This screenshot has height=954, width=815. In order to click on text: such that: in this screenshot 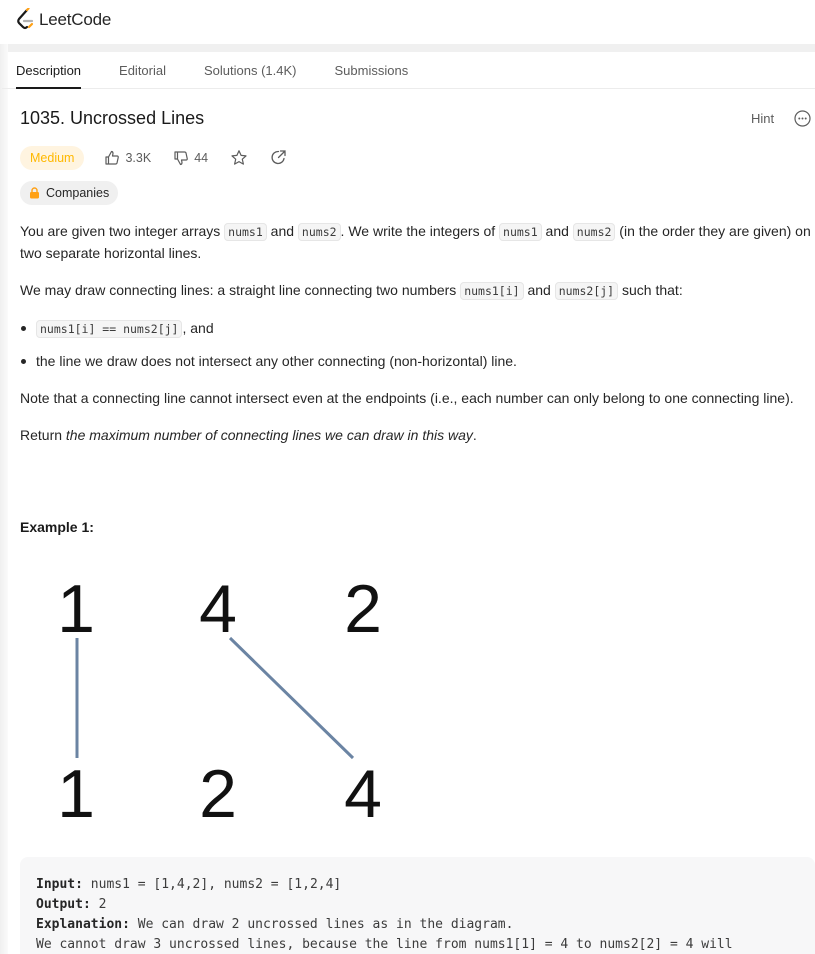, I will do `click(650, 290)`.